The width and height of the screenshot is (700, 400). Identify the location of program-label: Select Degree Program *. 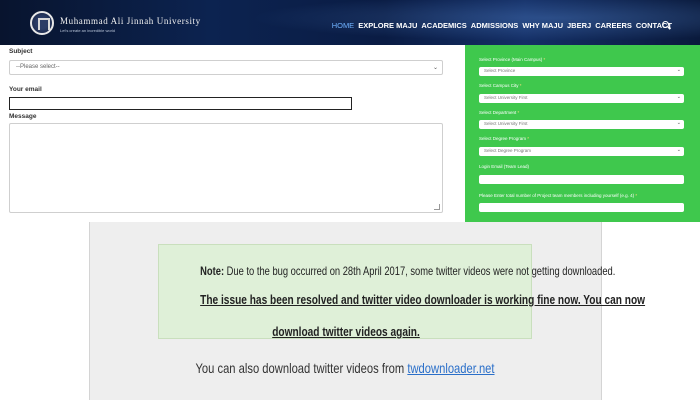
(504, 138).